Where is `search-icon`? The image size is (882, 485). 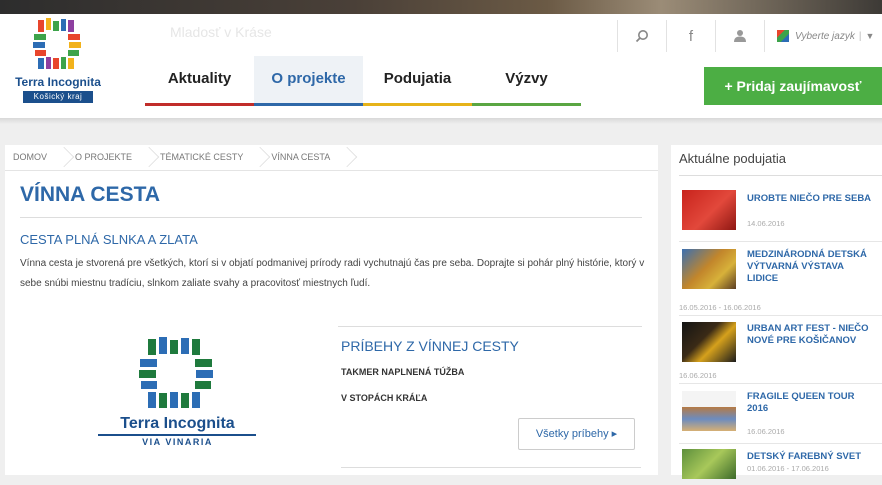
search-icon is located at coordinates (641, 36).